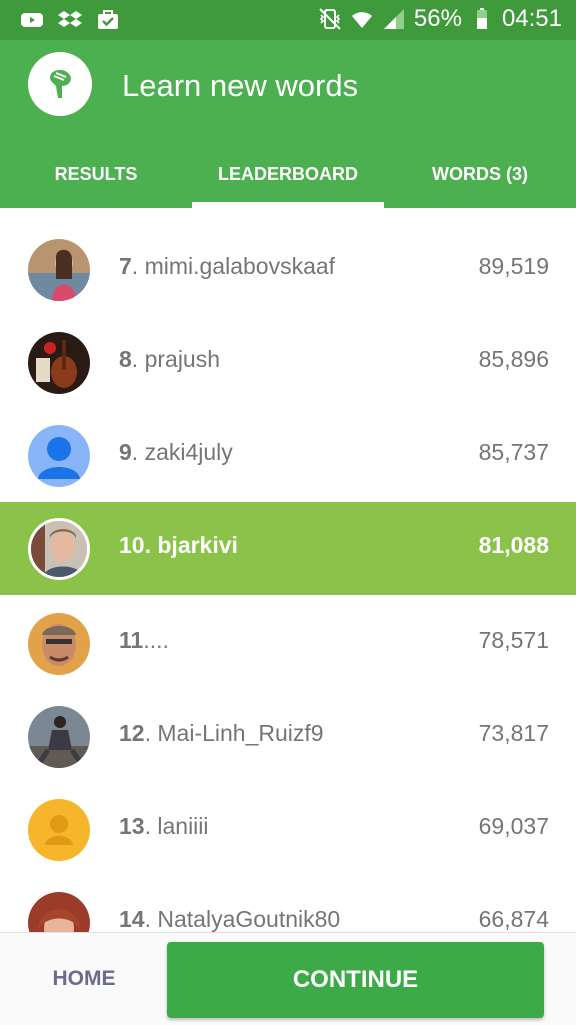 Image resolution: width=576 pixels, height=1025 pixels. I want to click on player-score: 89,519, so click(513, 266).